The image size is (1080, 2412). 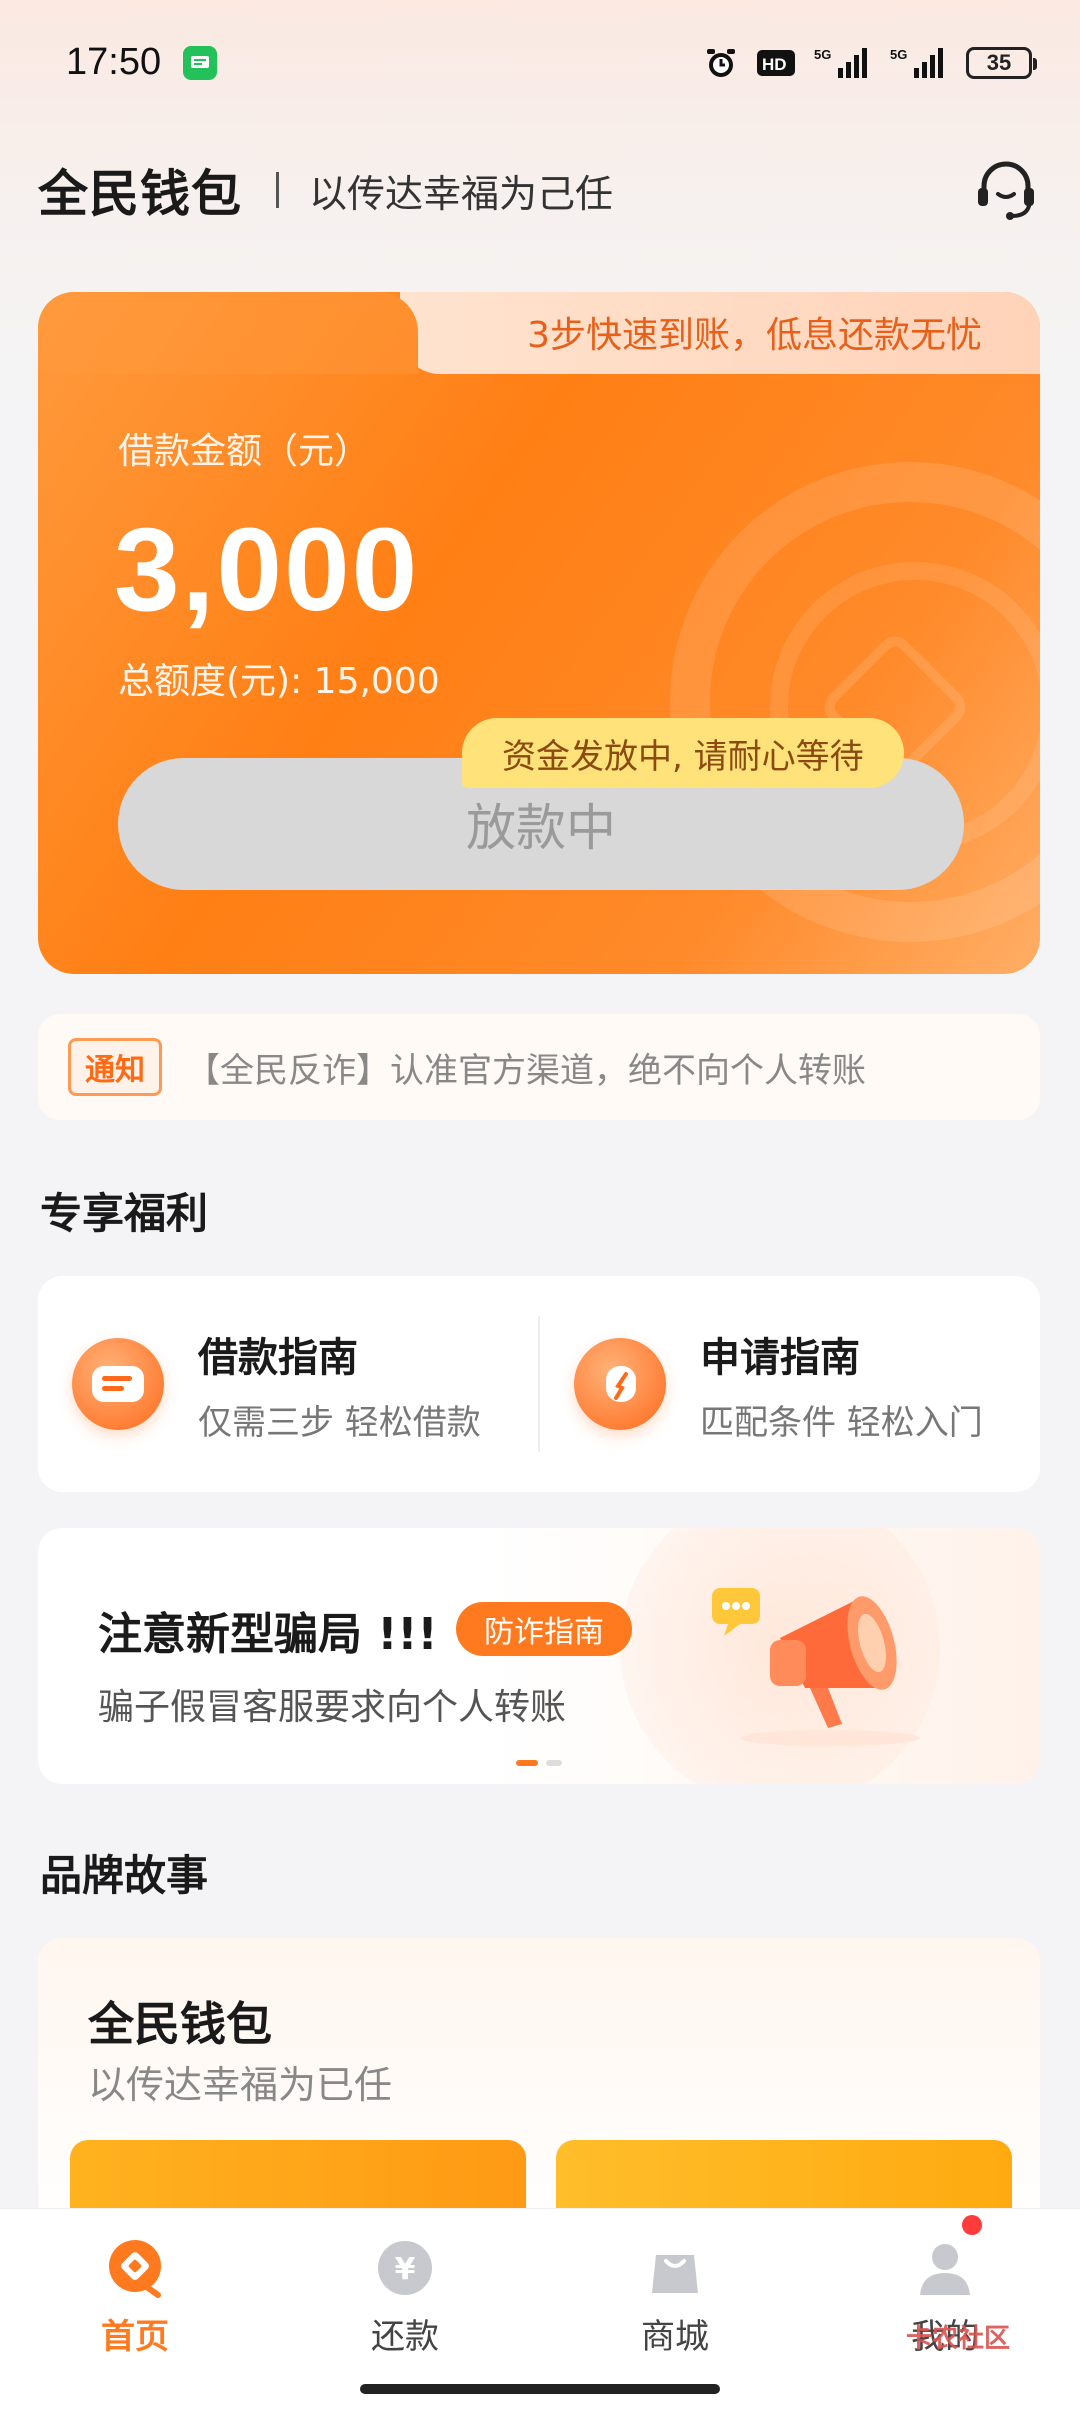 I want to click on nav-home-label: 首页, so click(x=135, y=2337).